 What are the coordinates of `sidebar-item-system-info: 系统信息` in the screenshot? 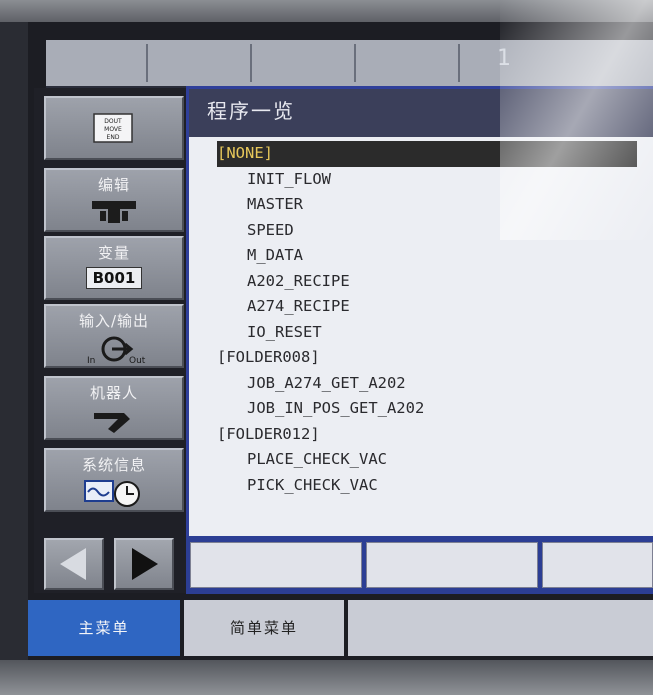 It's located at (114, 480).